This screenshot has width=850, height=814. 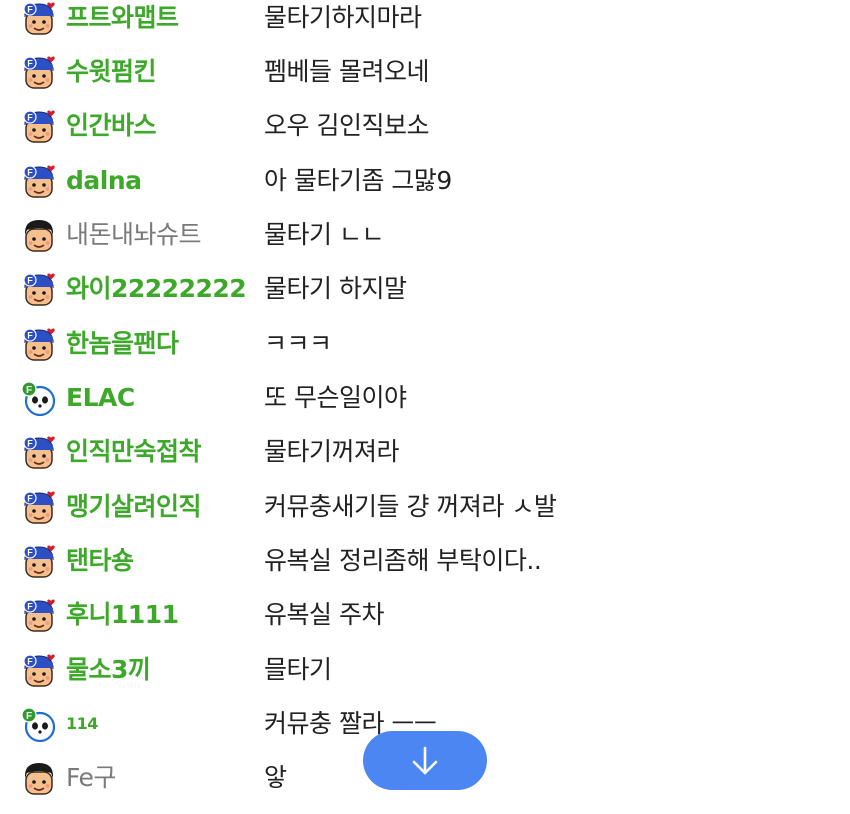 I want to click on chat-username: Fe구, so click(x=91, y=778).